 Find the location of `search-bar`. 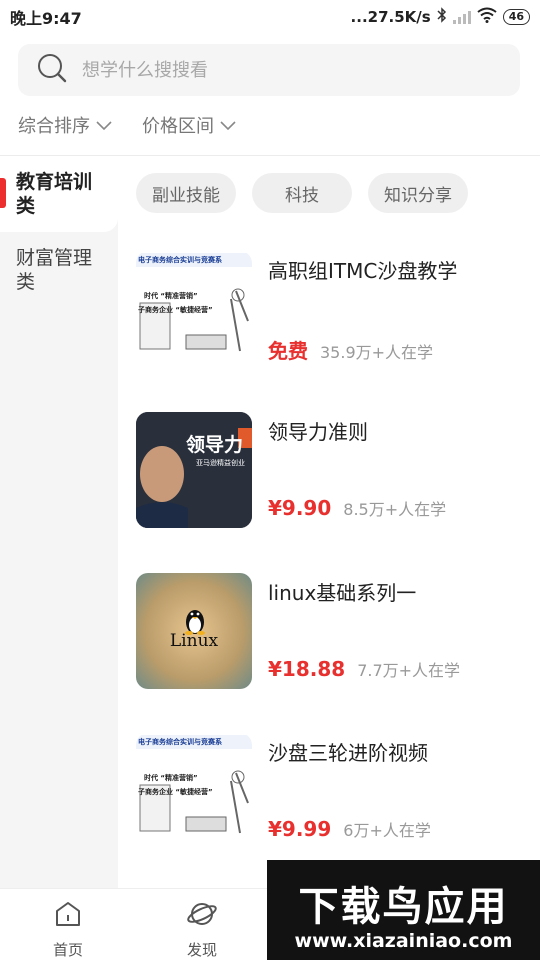

search-bar is located at coordinates (269, 70).